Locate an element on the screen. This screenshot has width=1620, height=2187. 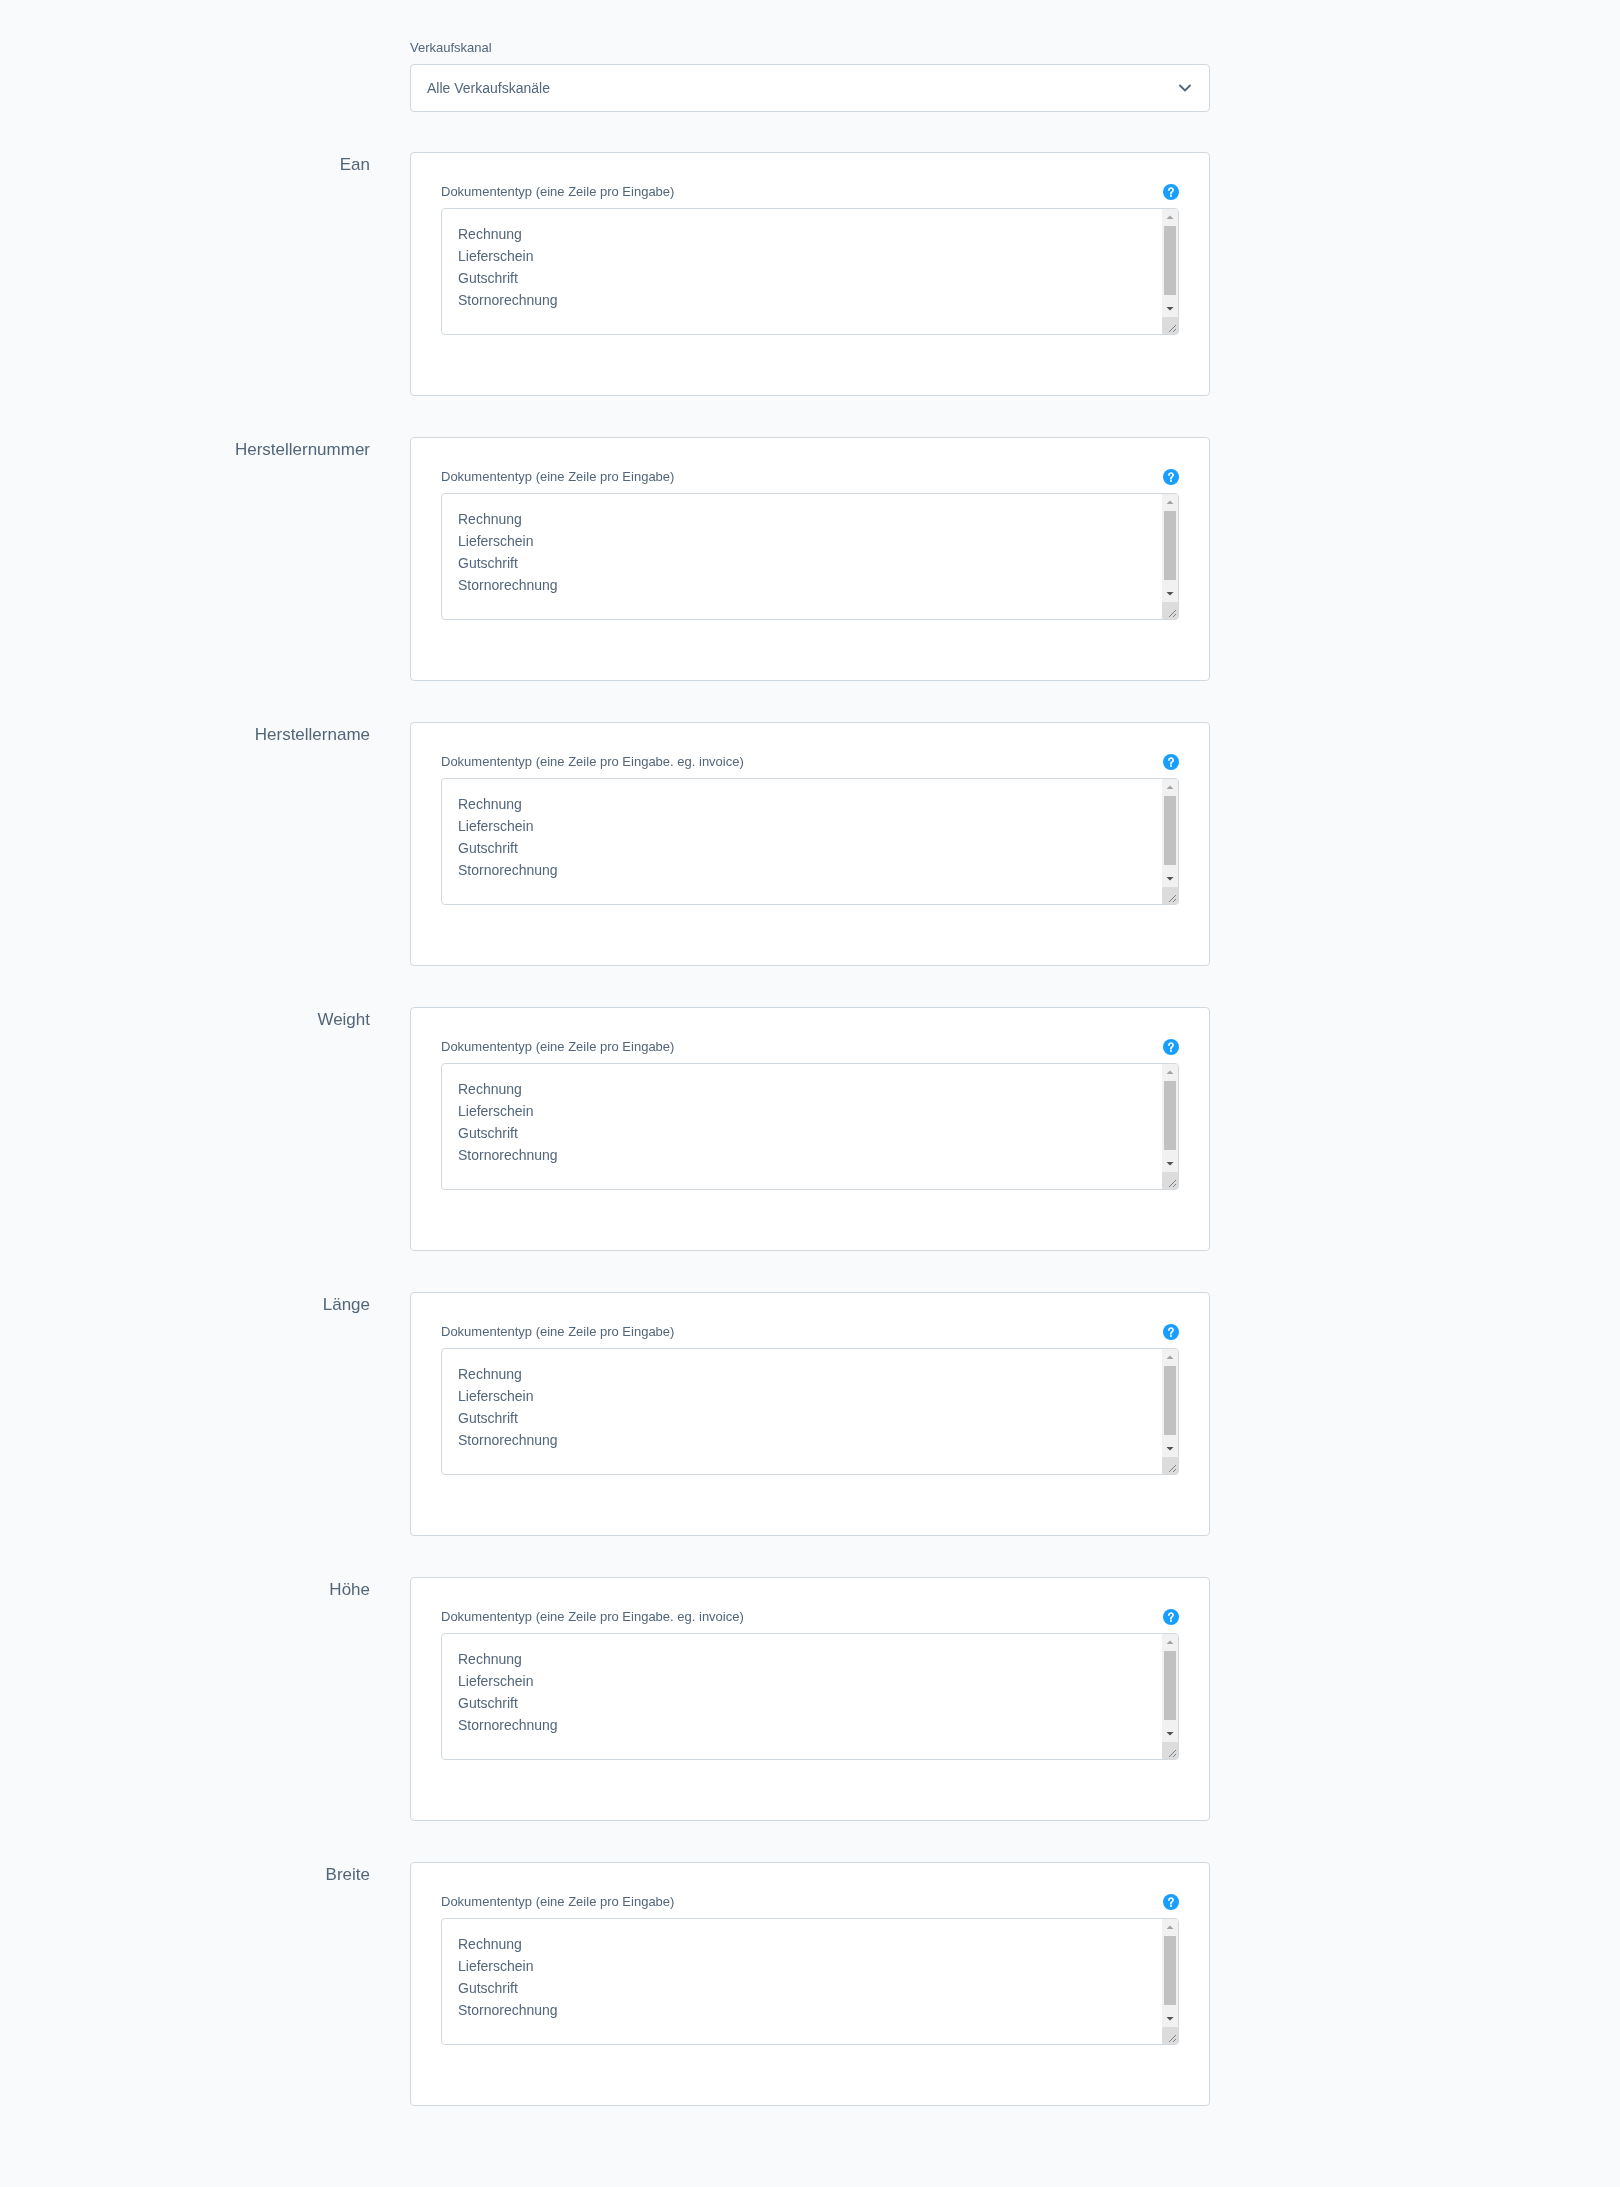
field-label: Verkaufskanal is located at coordinates (451, 48).